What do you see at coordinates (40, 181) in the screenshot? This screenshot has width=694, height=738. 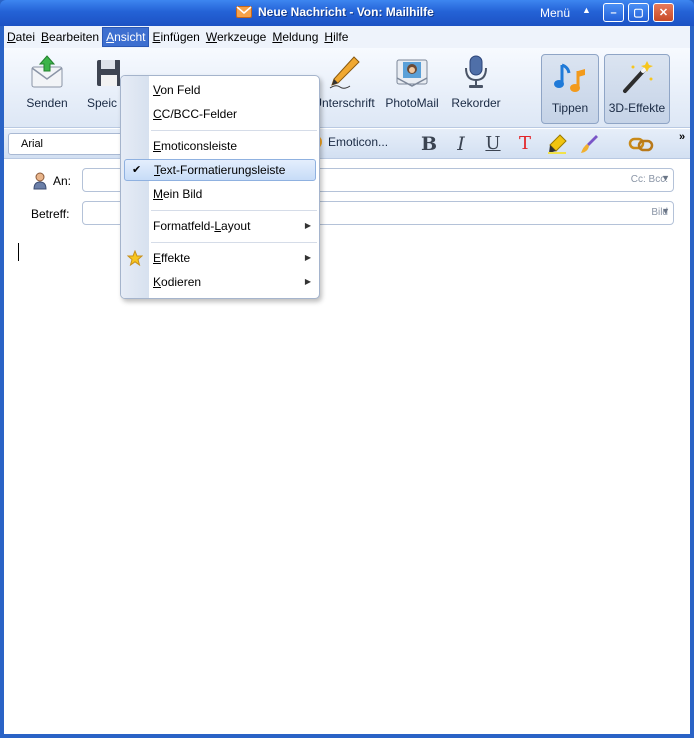 I see `contact-person-icon` at bounding box center [40, 181].